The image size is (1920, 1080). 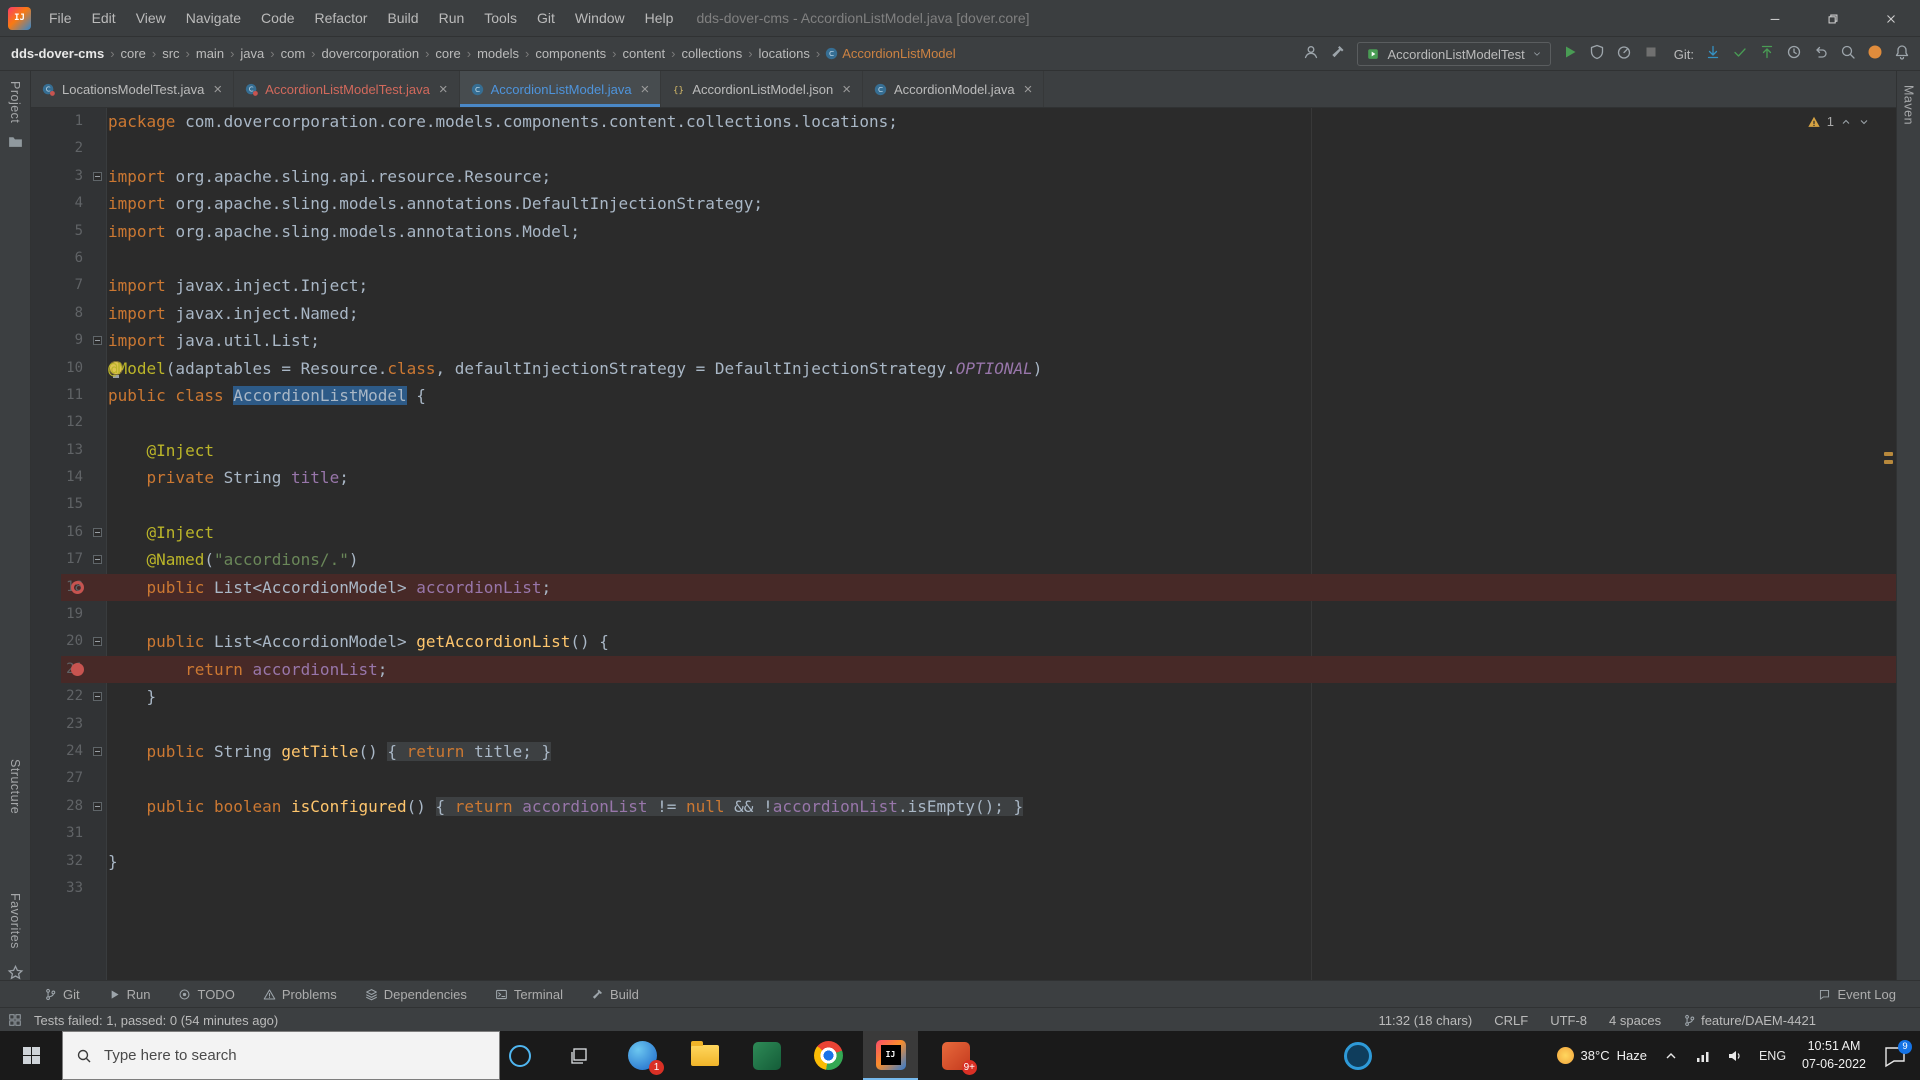 What do you see at coordinates (371, 53) in the screenshot?
I see `breadcrumb-item: dovercorporation` at bounding box center [371, 53].